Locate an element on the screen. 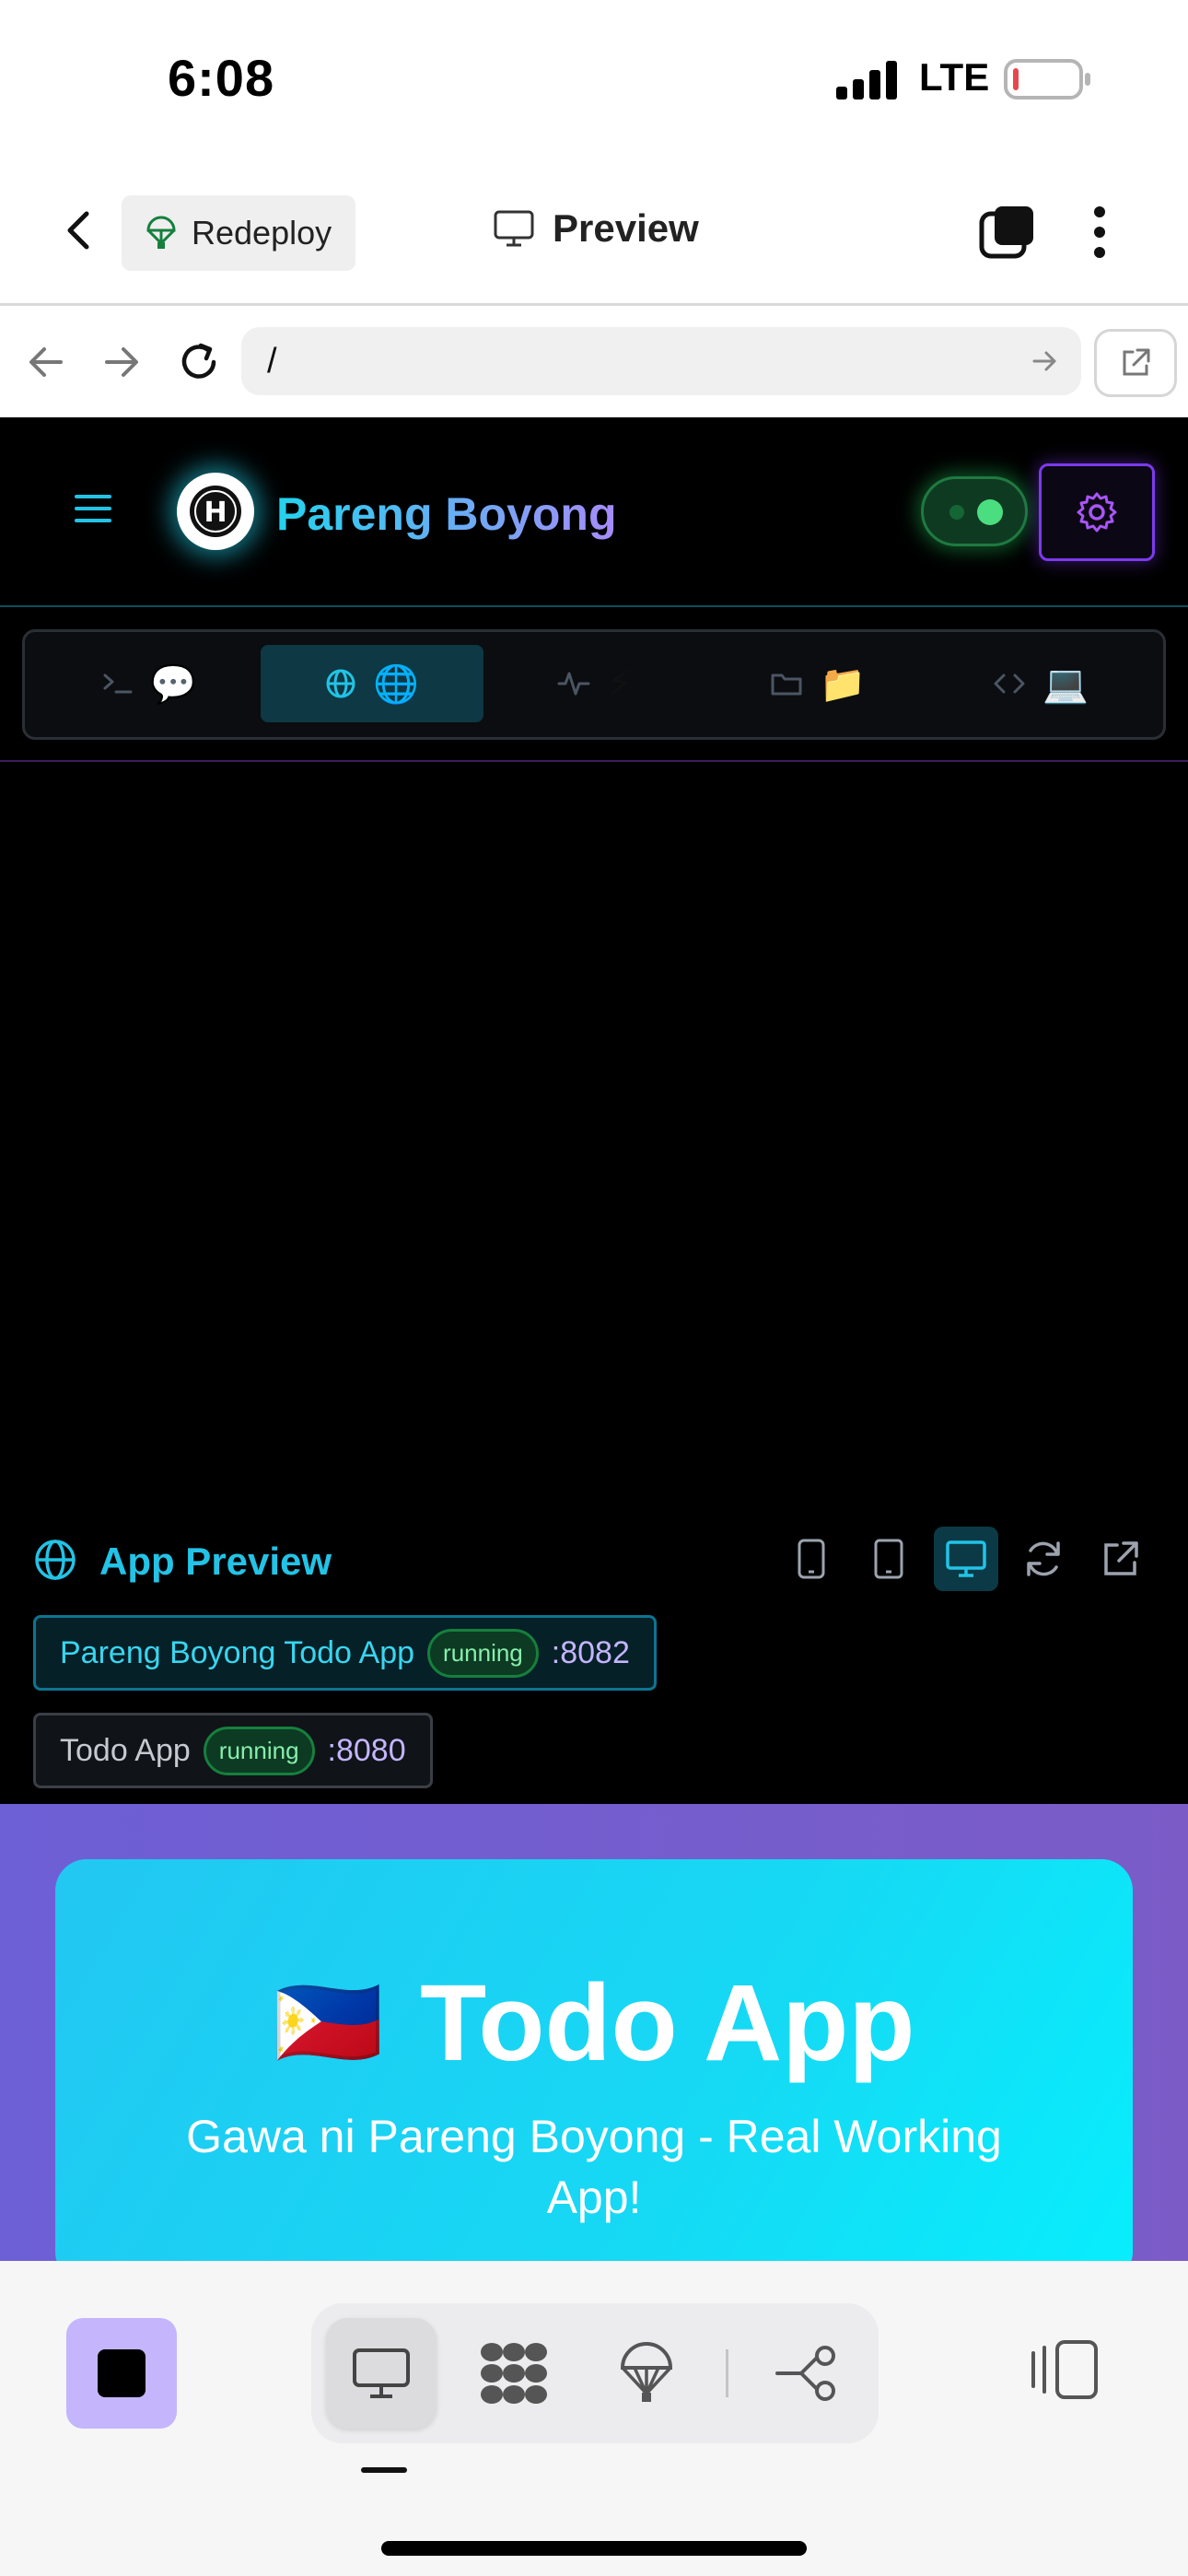  reload-button is located at coordinates (199, 362).